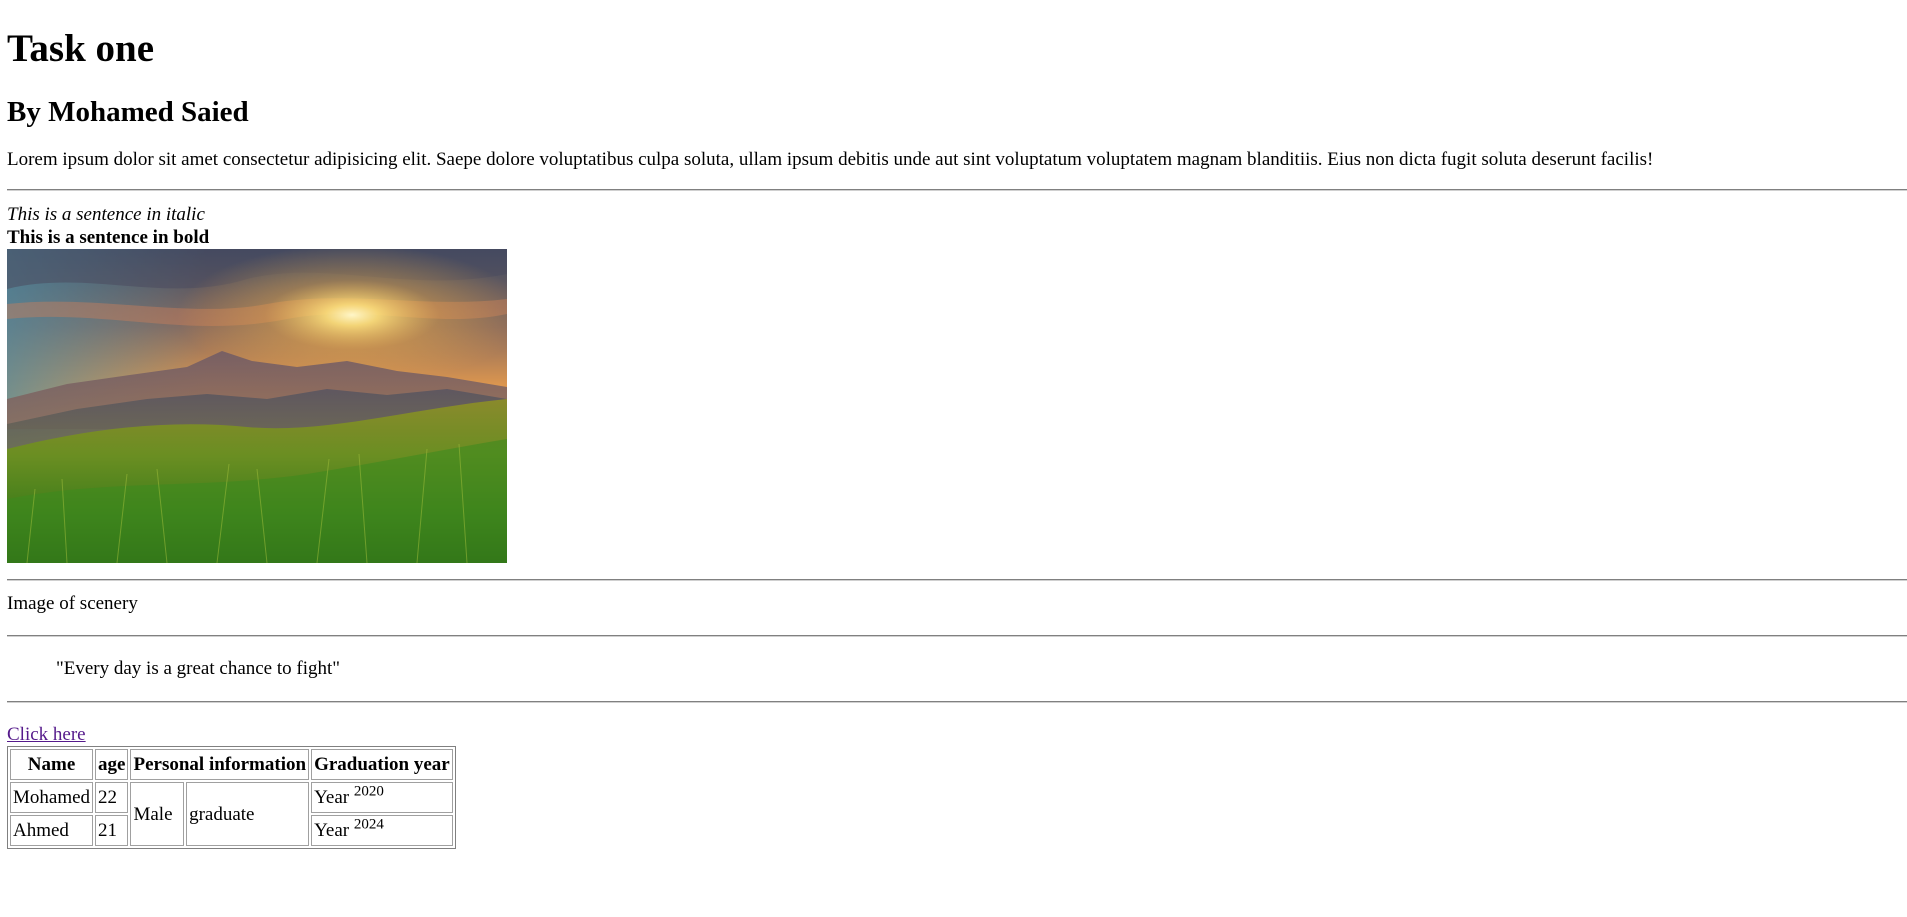 Image resolution: width=1907 pixels, height=917 pixels. Describe the element at coordinates (112, 764) in the screenshot. I see `header-age: age` at that location.